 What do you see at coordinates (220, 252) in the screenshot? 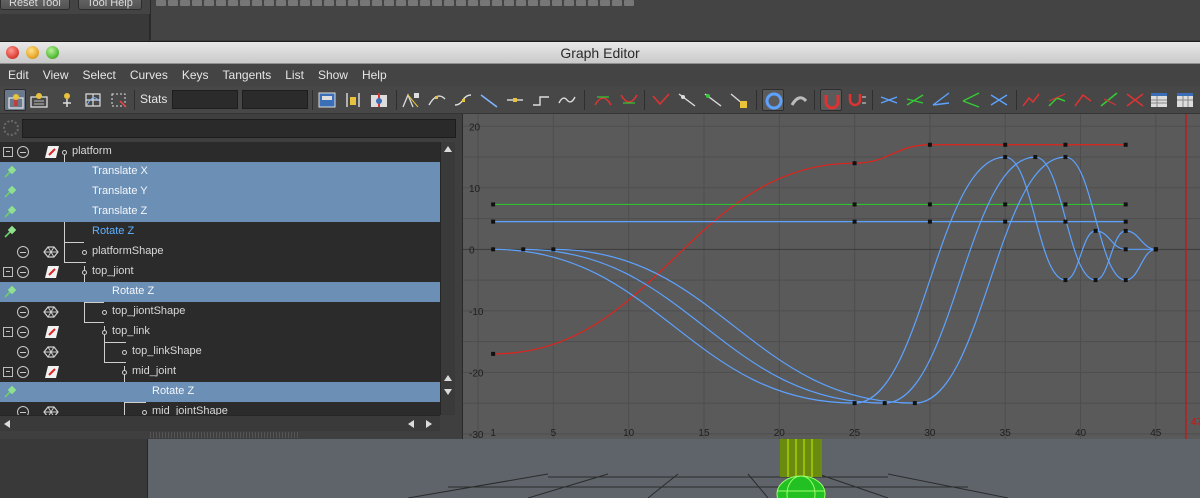
I see `outliner-row-platform-shape: platformShape` at bounding box center [220, 252].